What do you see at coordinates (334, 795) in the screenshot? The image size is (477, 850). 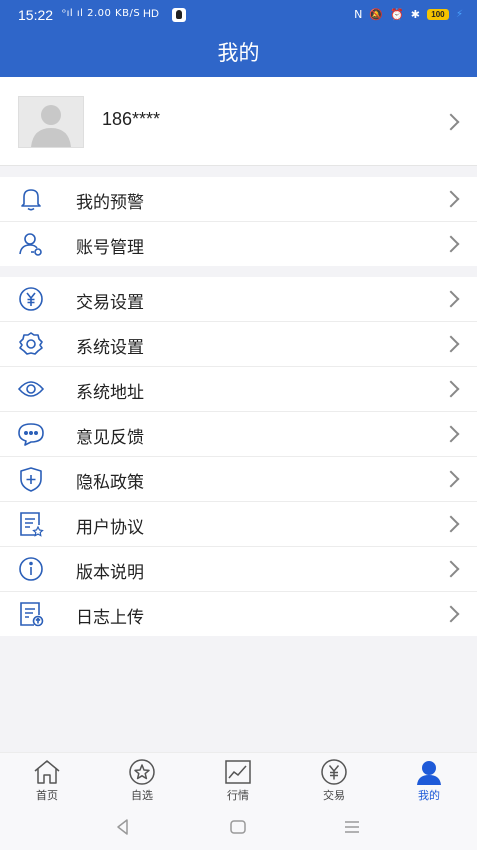 I see `tab-label: 交易` at bounding box center [334, 795].